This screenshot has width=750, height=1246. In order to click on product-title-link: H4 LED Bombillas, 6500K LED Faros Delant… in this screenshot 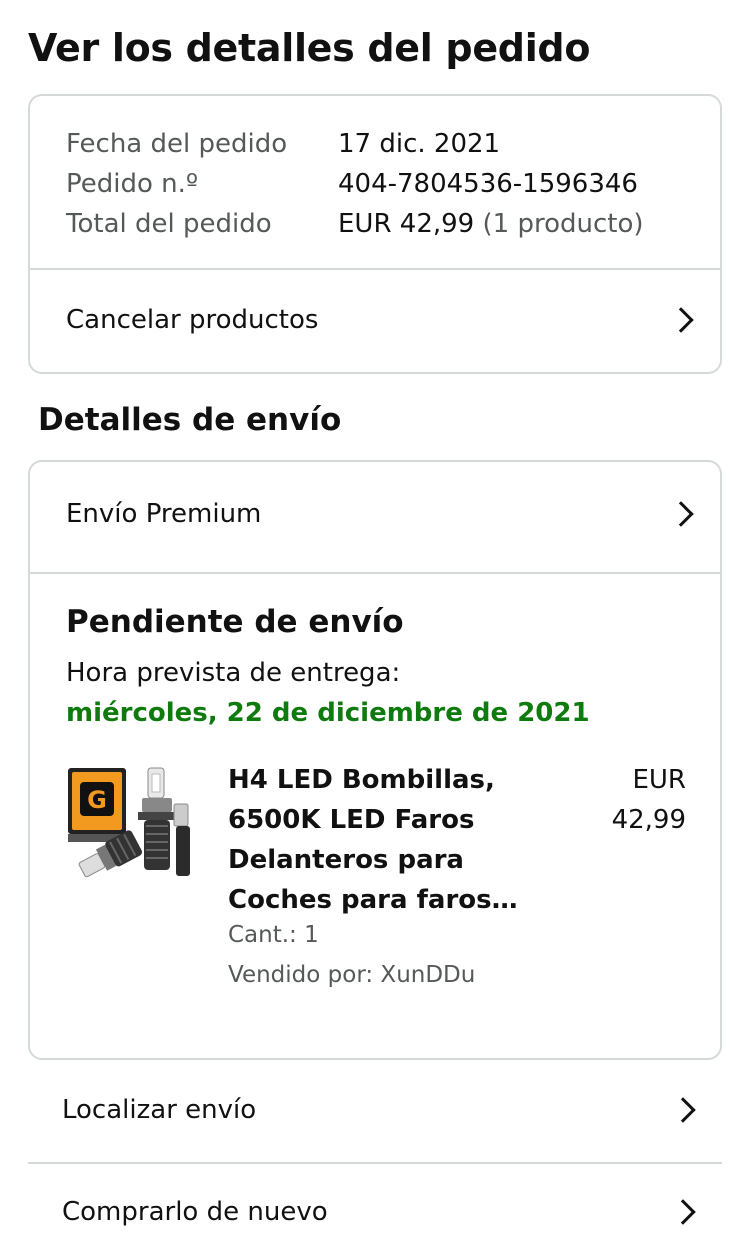, I will do `click(398, 840)`.